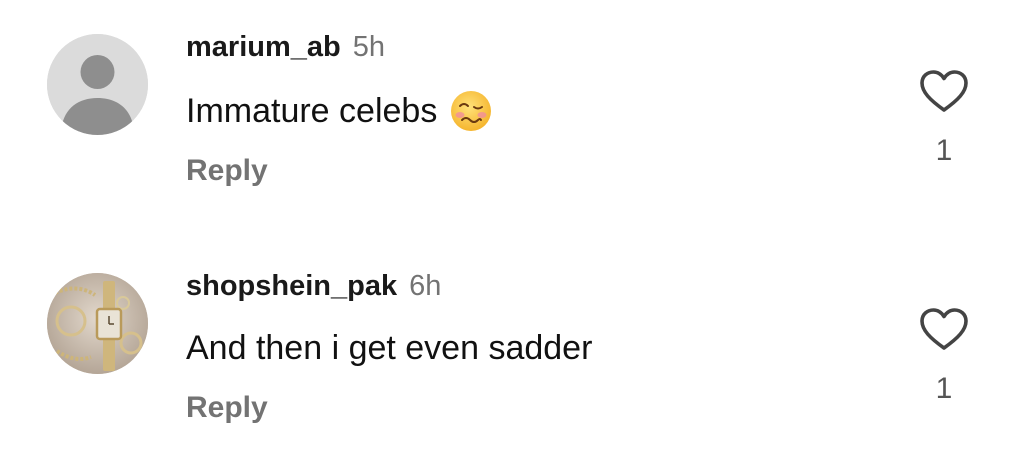 The image size is (1024, 461). What do you see at coordinates (425, 286) in the screenshot?
I see `timestamp: 6h` at bounding box center [425, 286].